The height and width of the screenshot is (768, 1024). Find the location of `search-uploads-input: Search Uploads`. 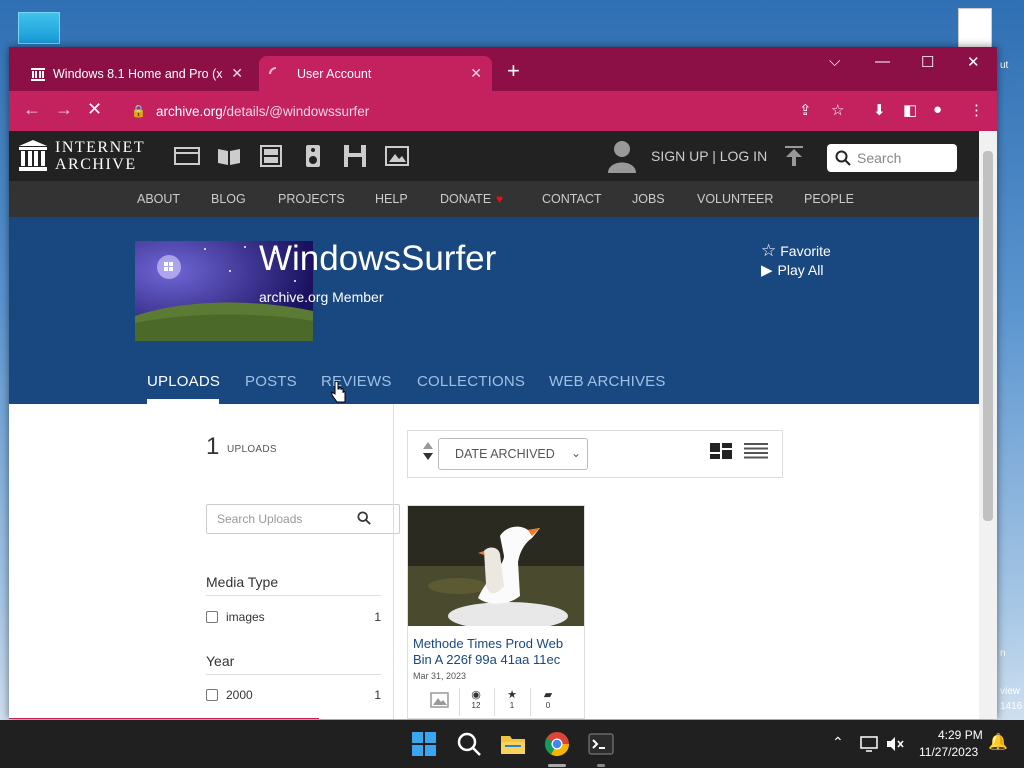

search-uploads-input: Search Uploads is located at coordinates (303, 519).